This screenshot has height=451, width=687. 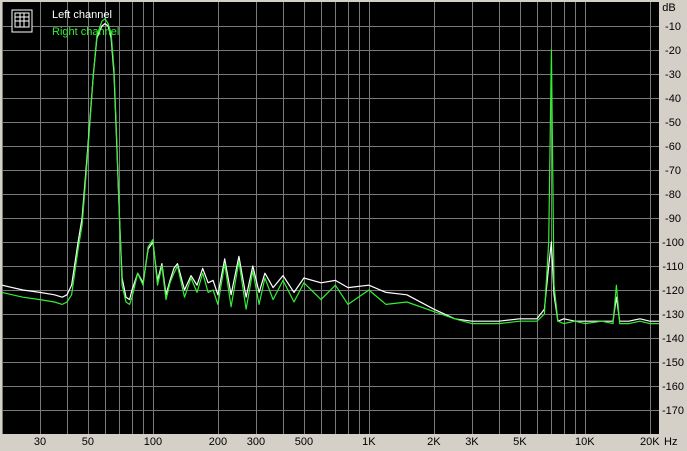 I want to click on x-tick-label: 50, so click(x=88, y=442).